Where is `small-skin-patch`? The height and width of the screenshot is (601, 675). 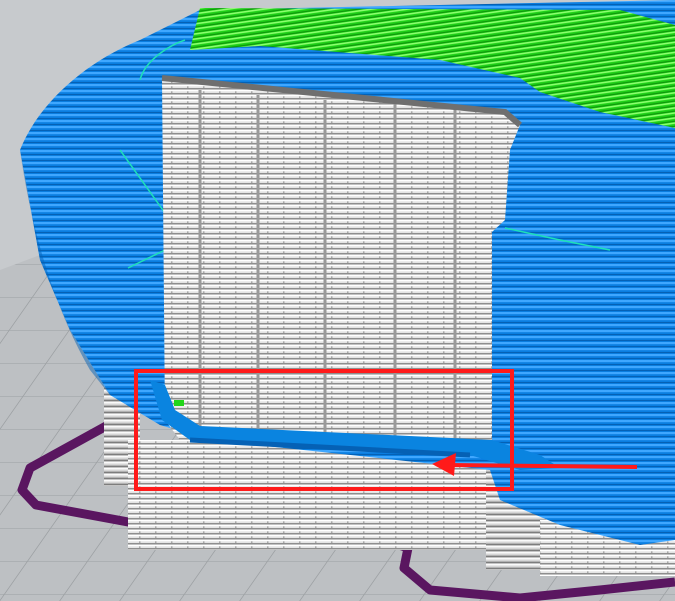
small-skin-patch is located at coordinates (179, 403).